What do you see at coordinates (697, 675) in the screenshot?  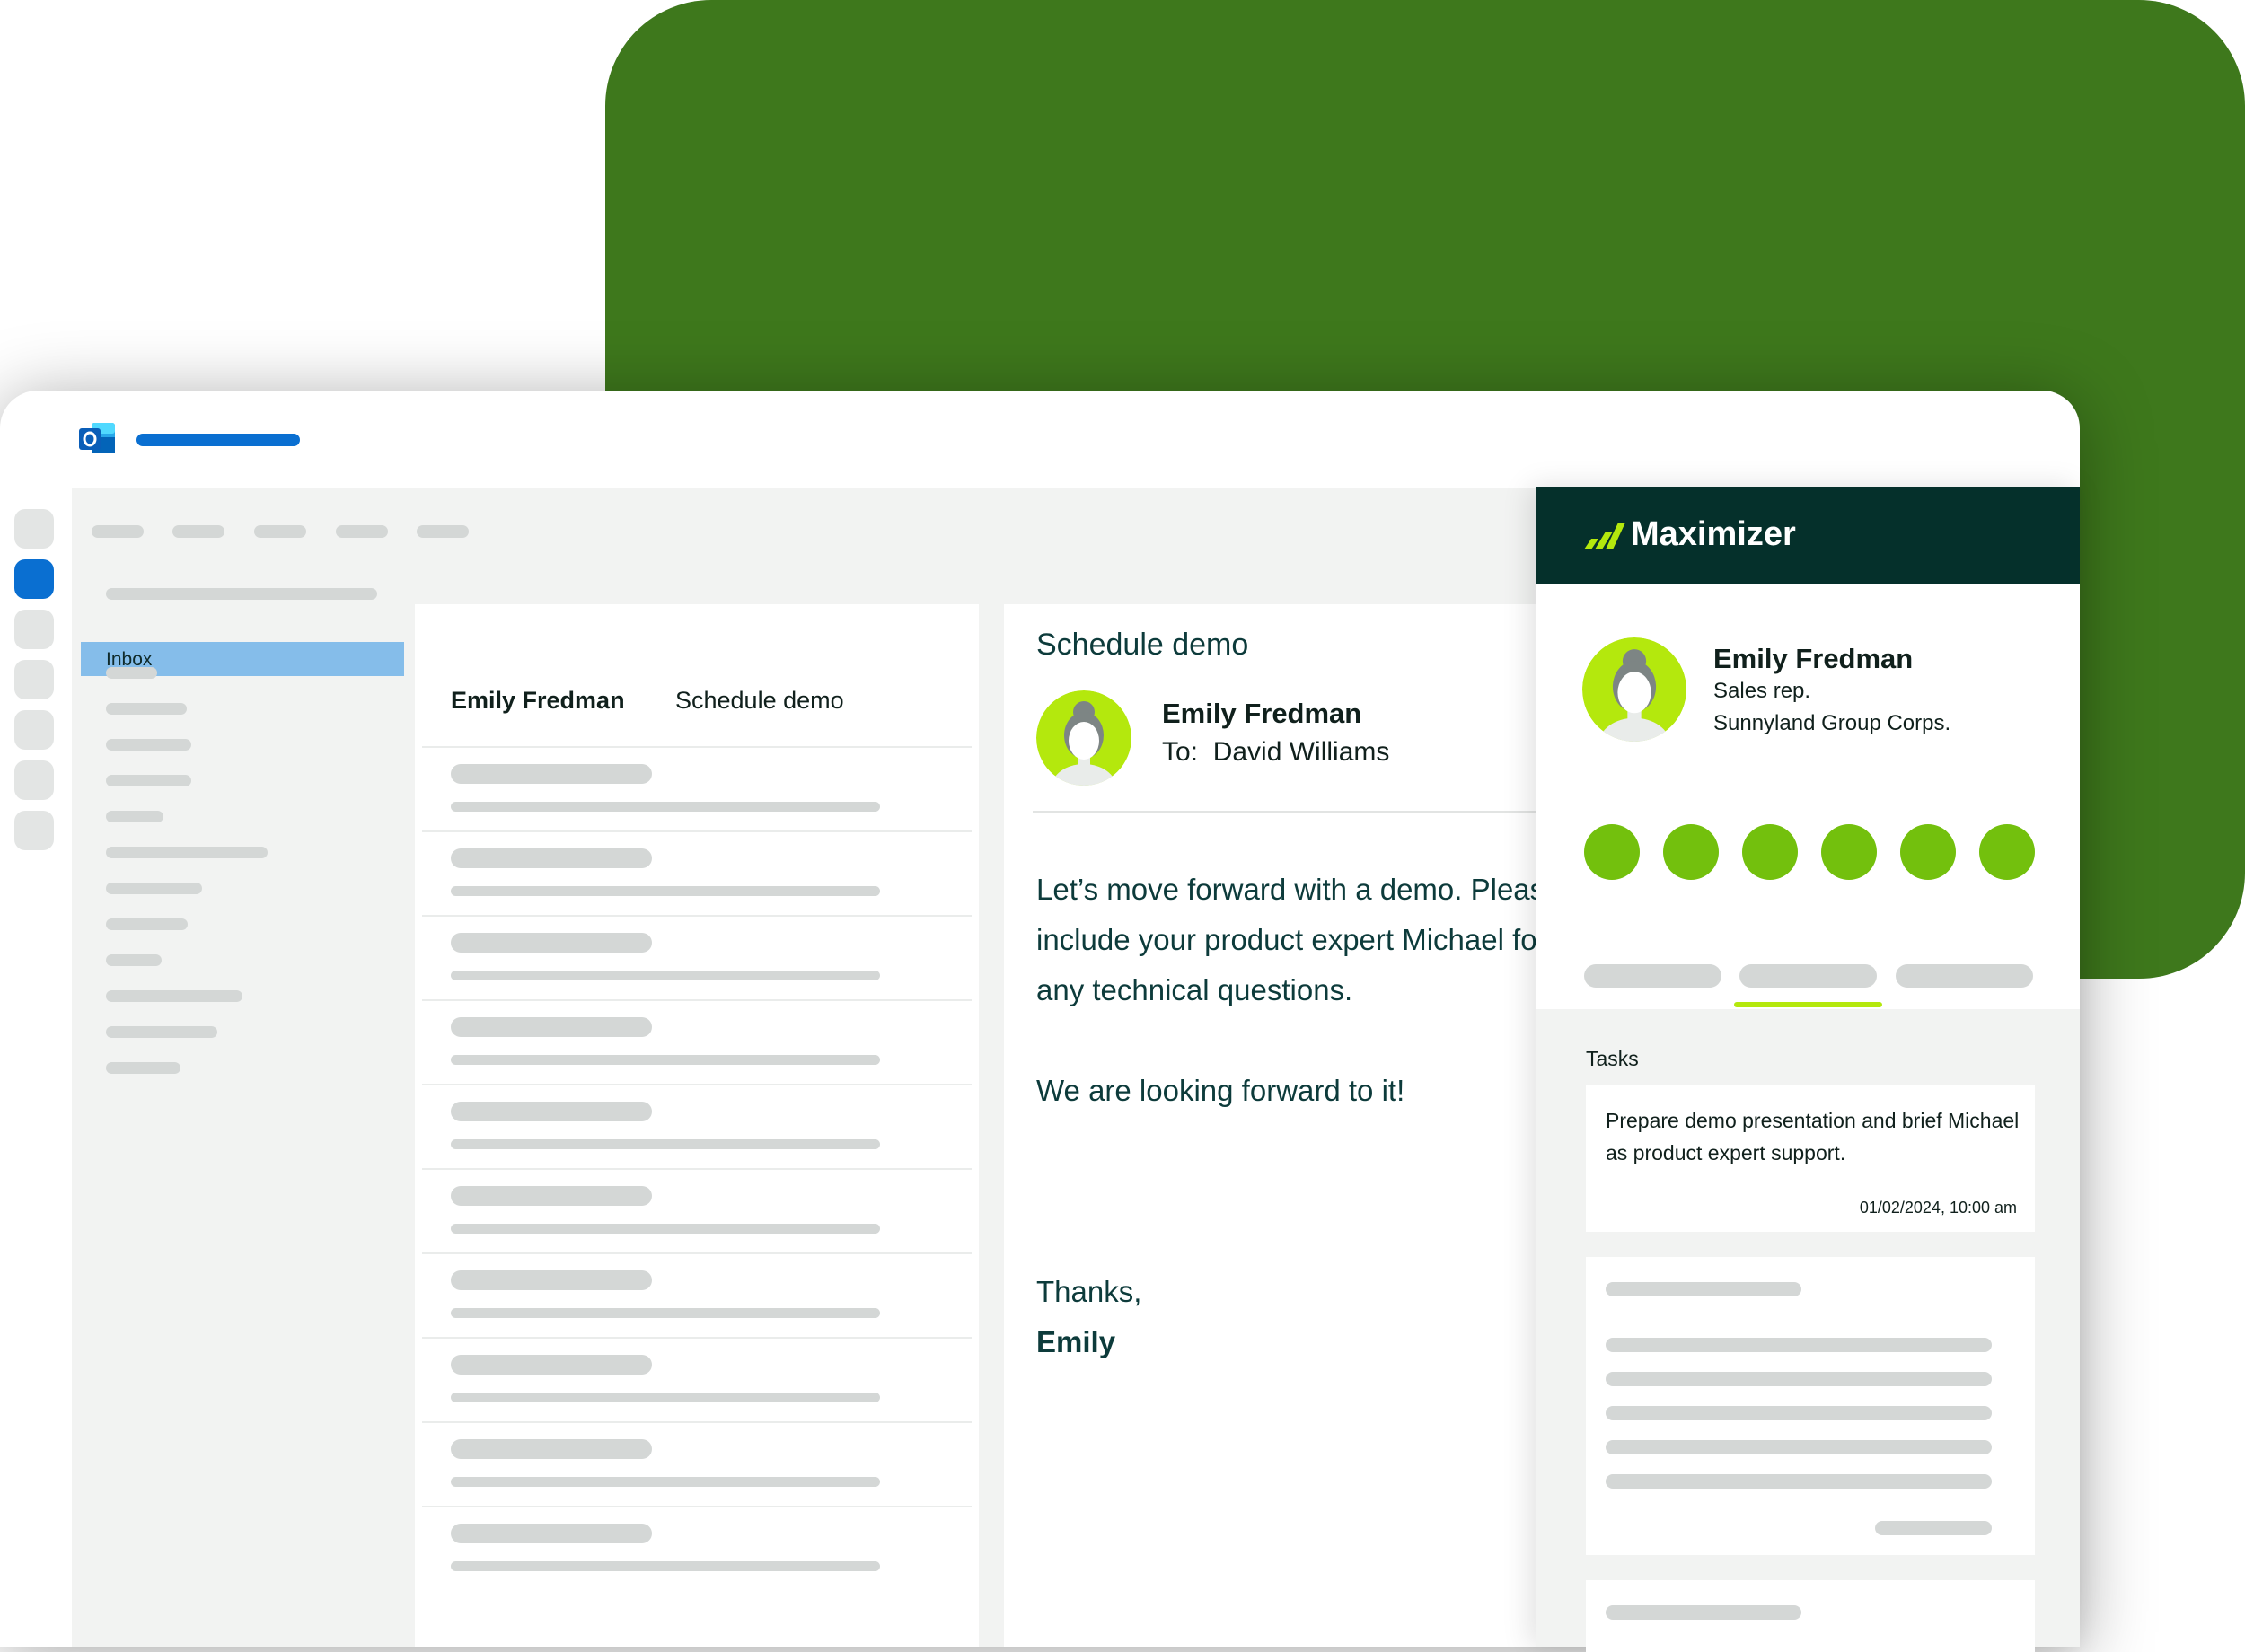 I see `selected-message: Emily Fredman Schedule demo` at bounding box center [697, 675].